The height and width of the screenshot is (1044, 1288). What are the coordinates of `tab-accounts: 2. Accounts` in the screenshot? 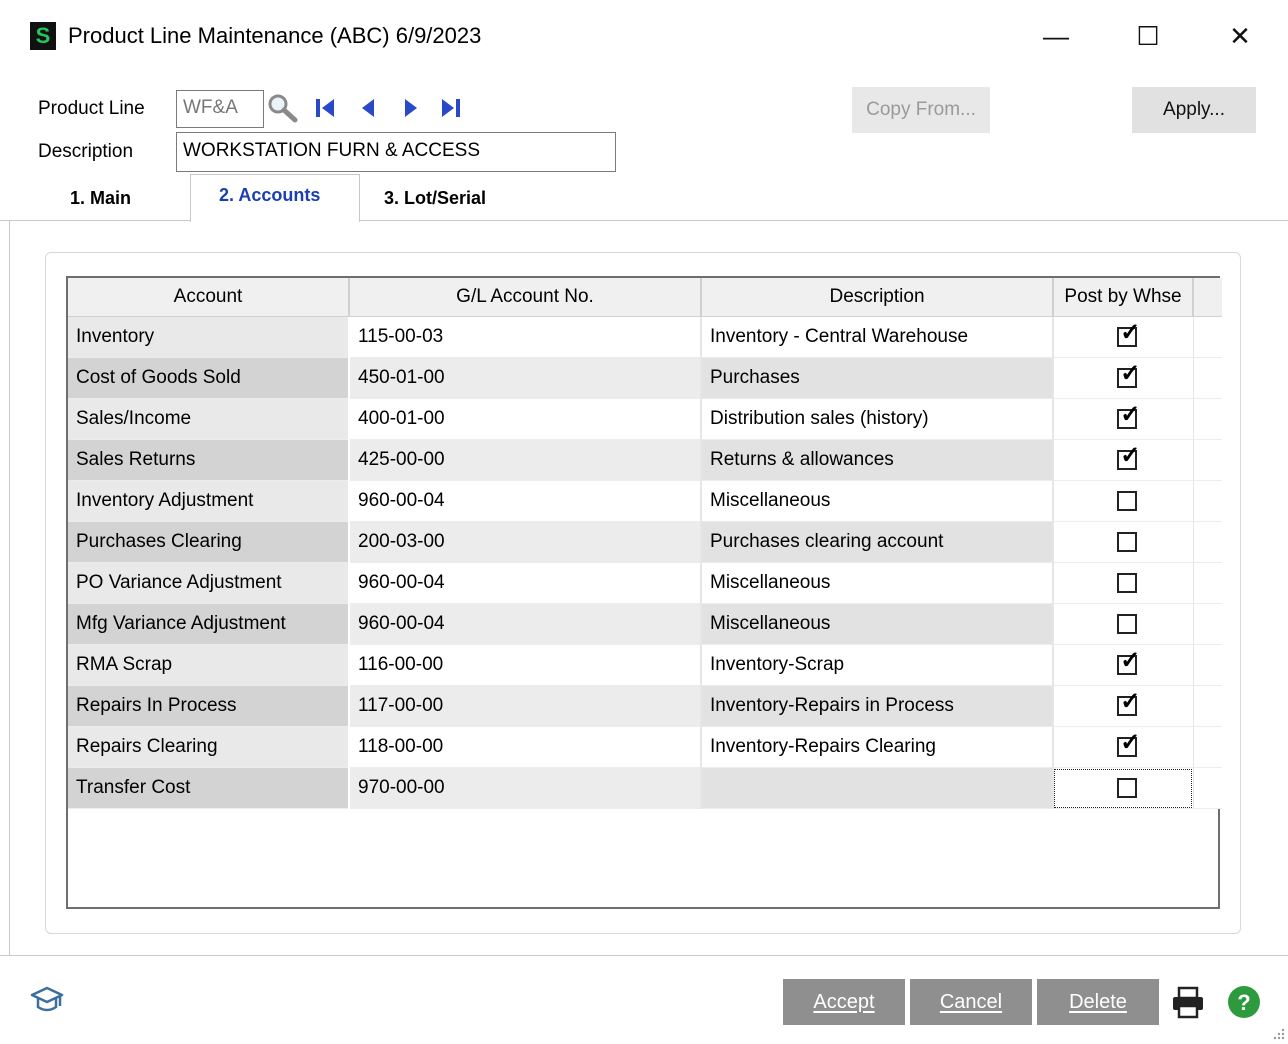 It's located at (275, 198).